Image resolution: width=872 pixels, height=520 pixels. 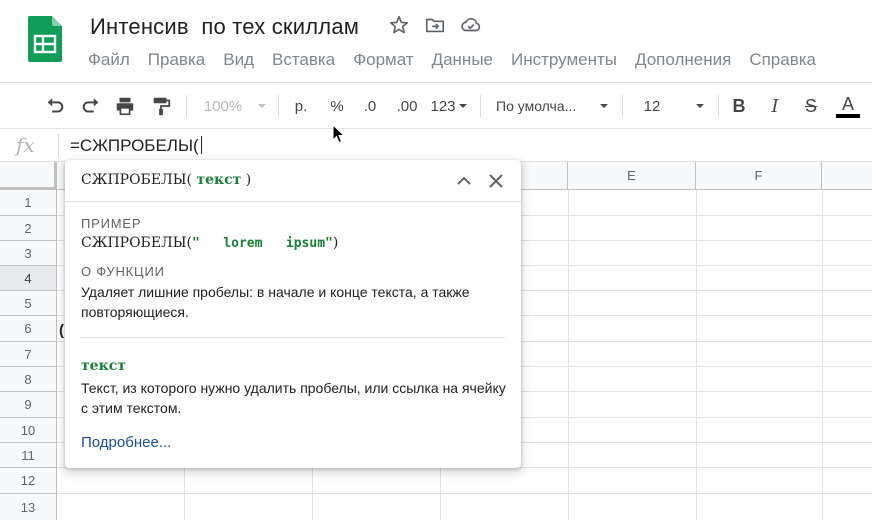 I want to click on menu-addons: Дополнения, so click(x=683, y=60).